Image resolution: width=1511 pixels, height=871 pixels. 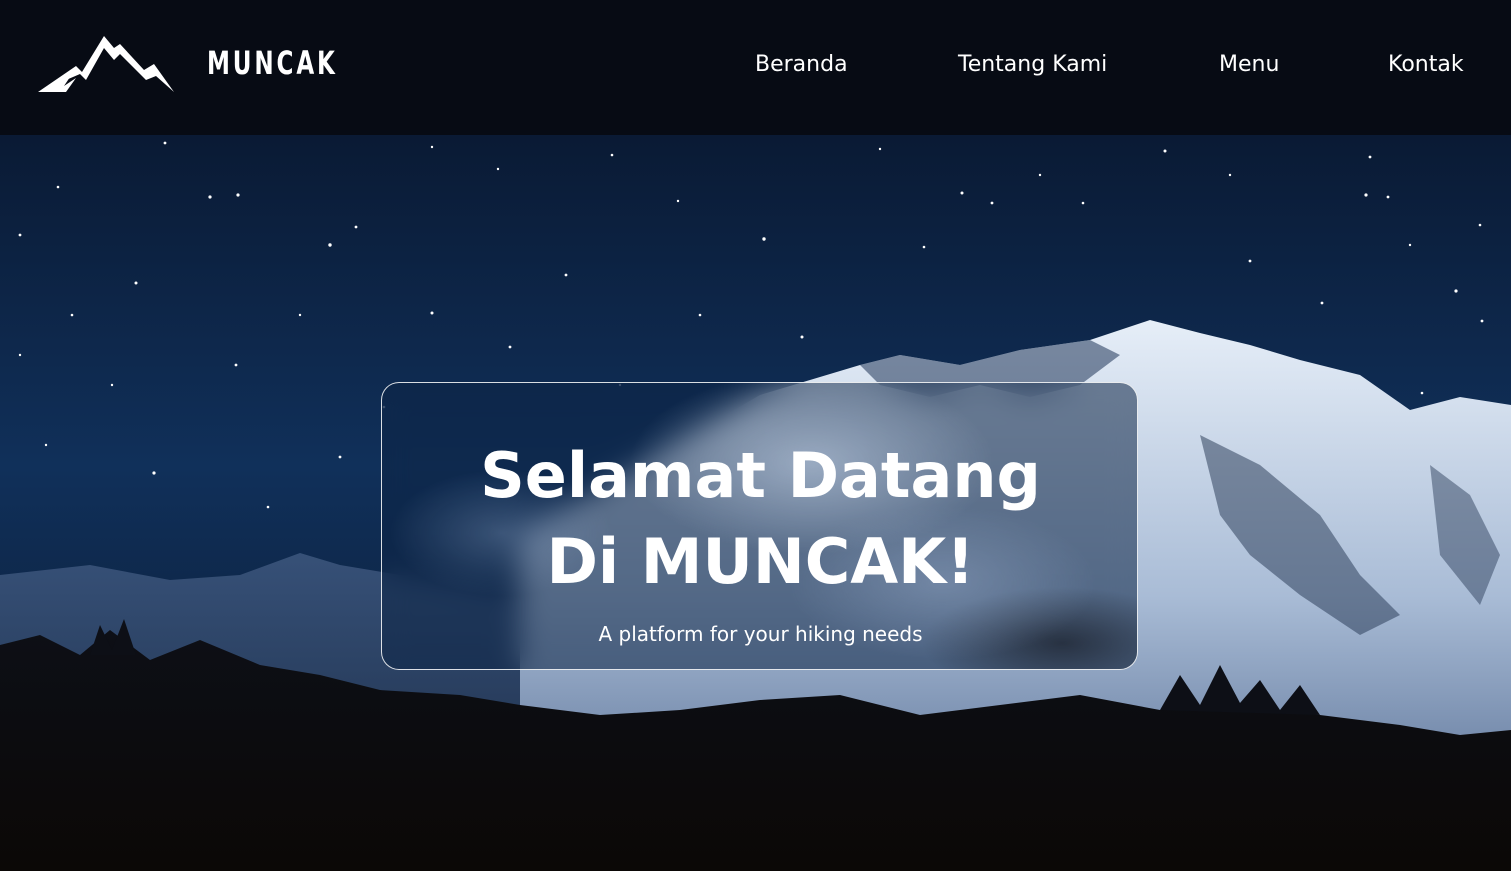 What do you see at coordinates (1426, 65) in the screenshot?
I see `nav-link-kontak: Kontak` at bounding box center [1426, 65].